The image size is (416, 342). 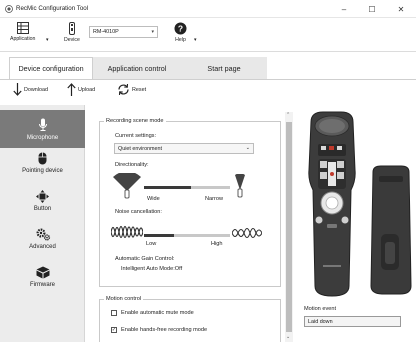 I want to click on motion-event-field: Laid down, so click(x=352, y=321).